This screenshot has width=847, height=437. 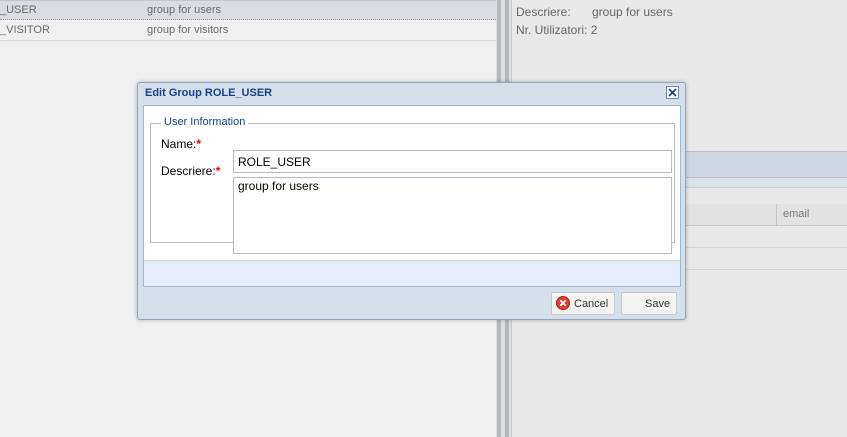 What do you see at coordinates (18, 10) in the screenshot?
I see `group-name-cell: _USER` at bounding box center [18, 10].